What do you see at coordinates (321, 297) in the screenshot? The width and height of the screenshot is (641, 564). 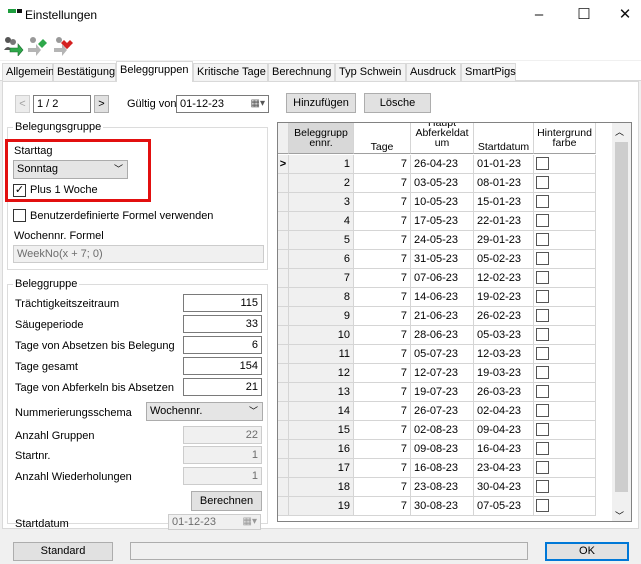 I see `cell-nr: 8` at bounding box center [321, 297].